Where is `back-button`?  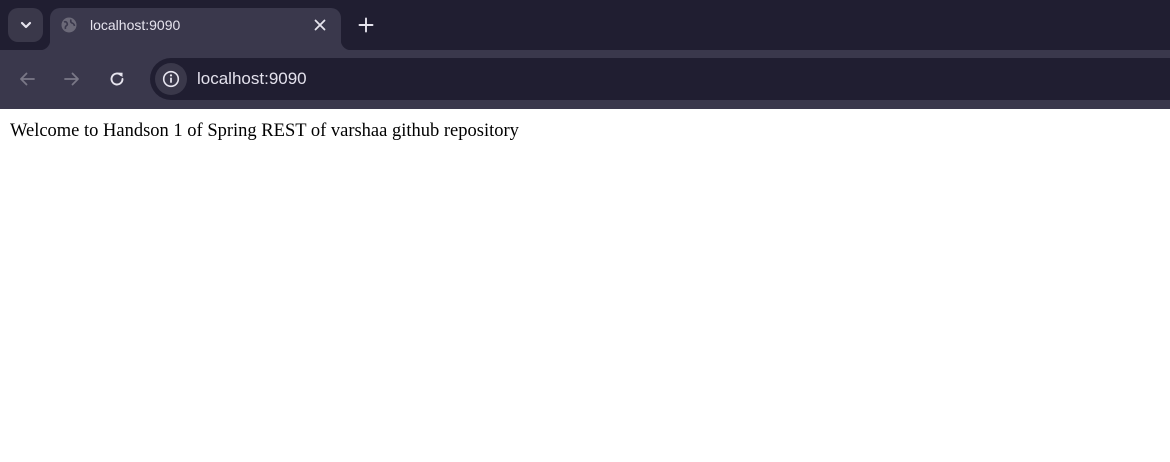
back-button is located at coordinates (27, 79).